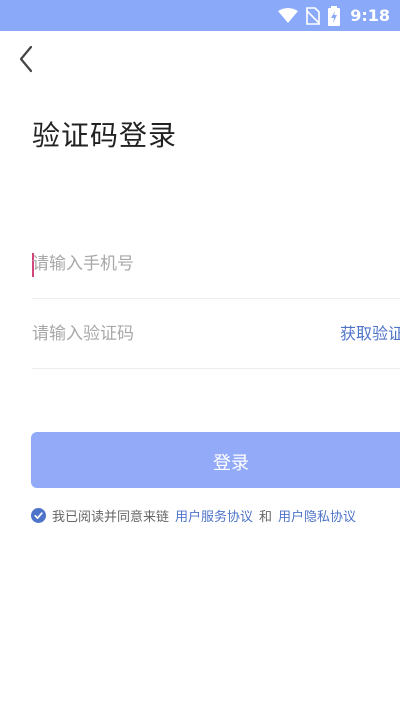  I want to click on phone-input, so click(182, 264).